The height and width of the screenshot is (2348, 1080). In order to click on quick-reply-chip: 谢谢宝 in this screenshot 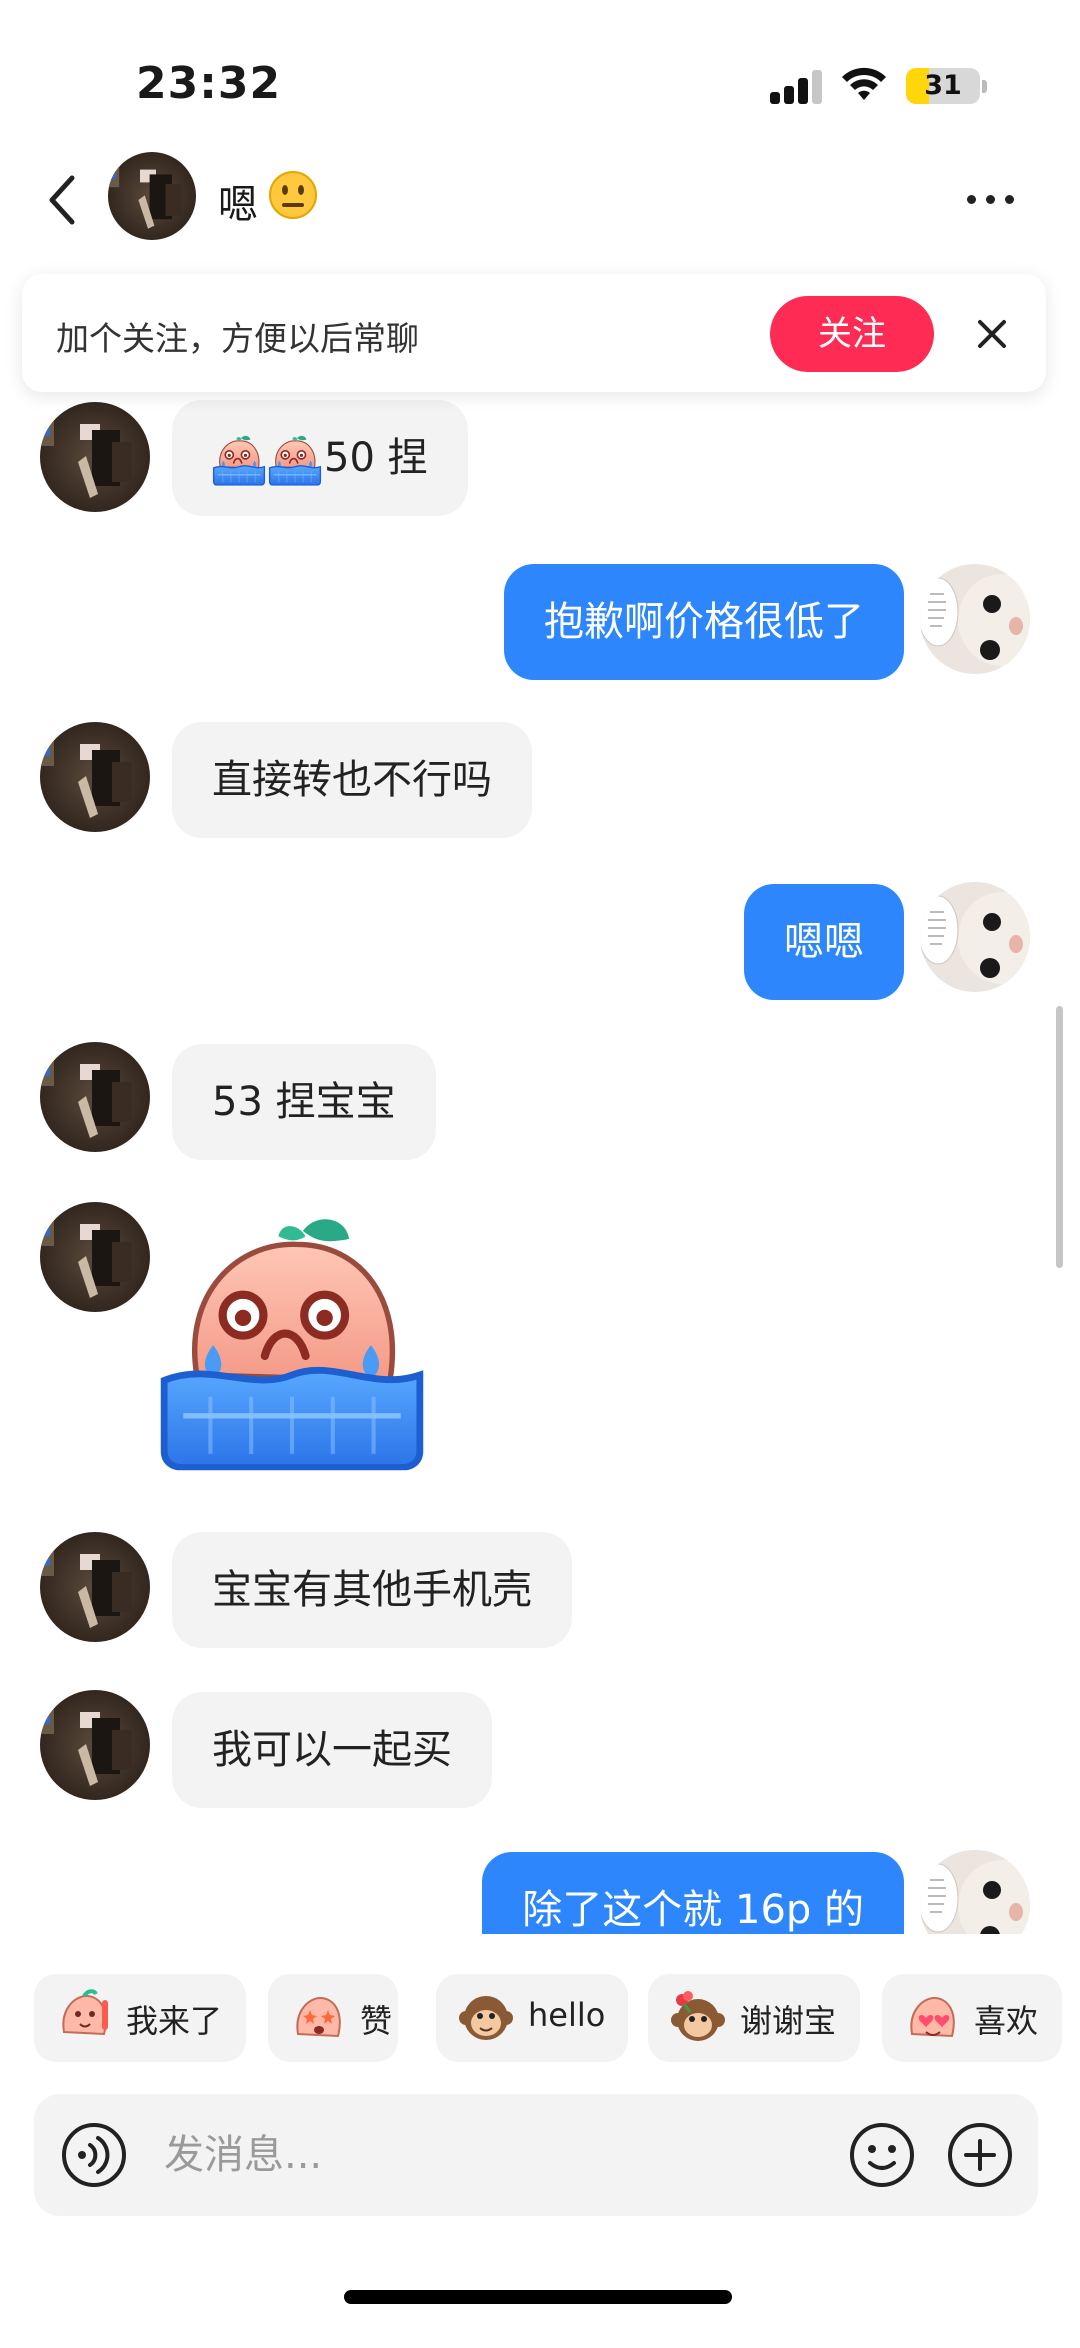, I will do `click(754, 2018)`.